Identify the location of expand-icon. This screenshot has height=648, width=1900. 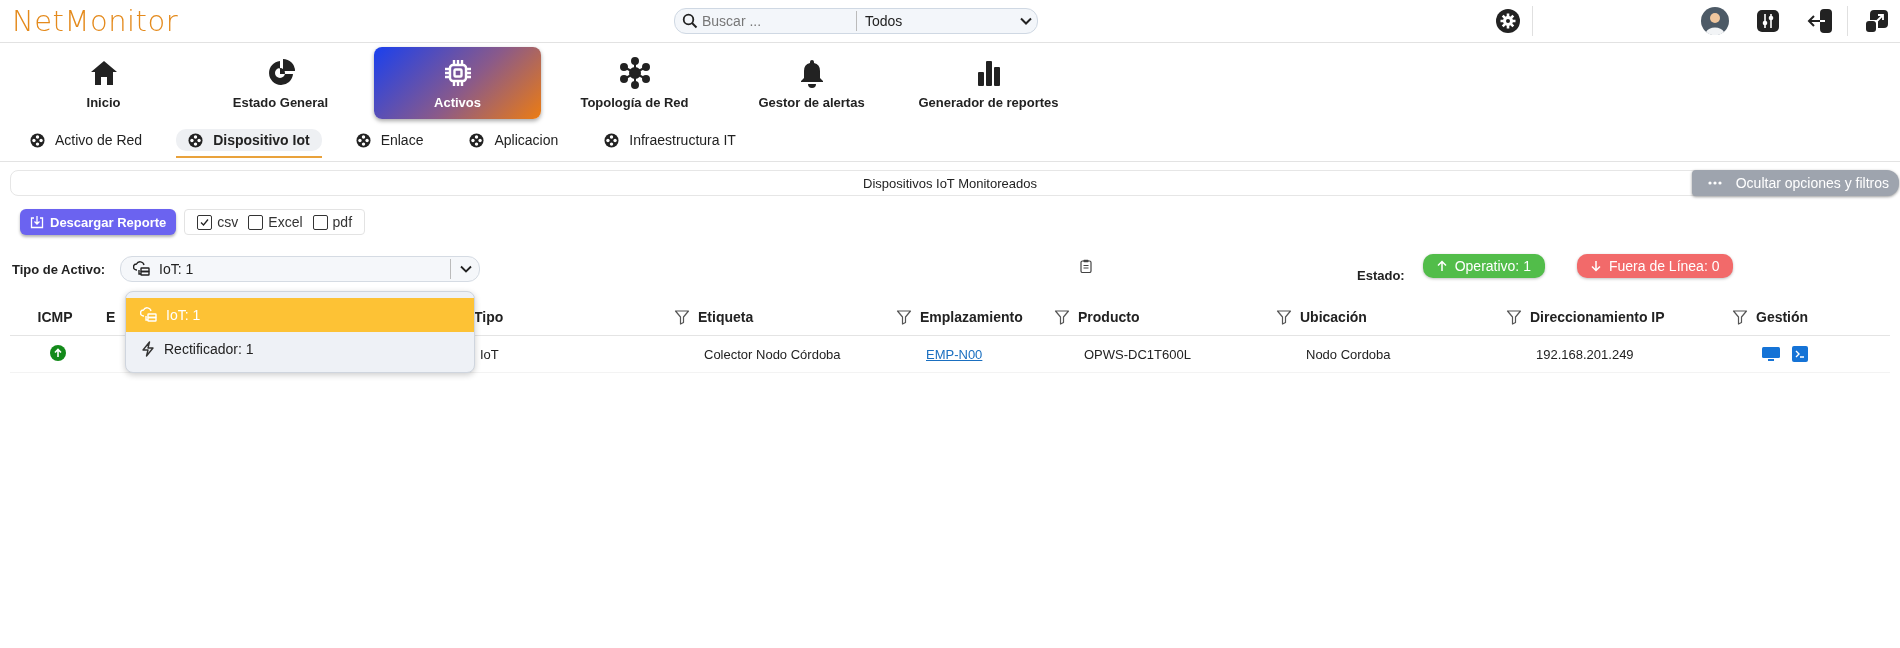
(1877, 21).